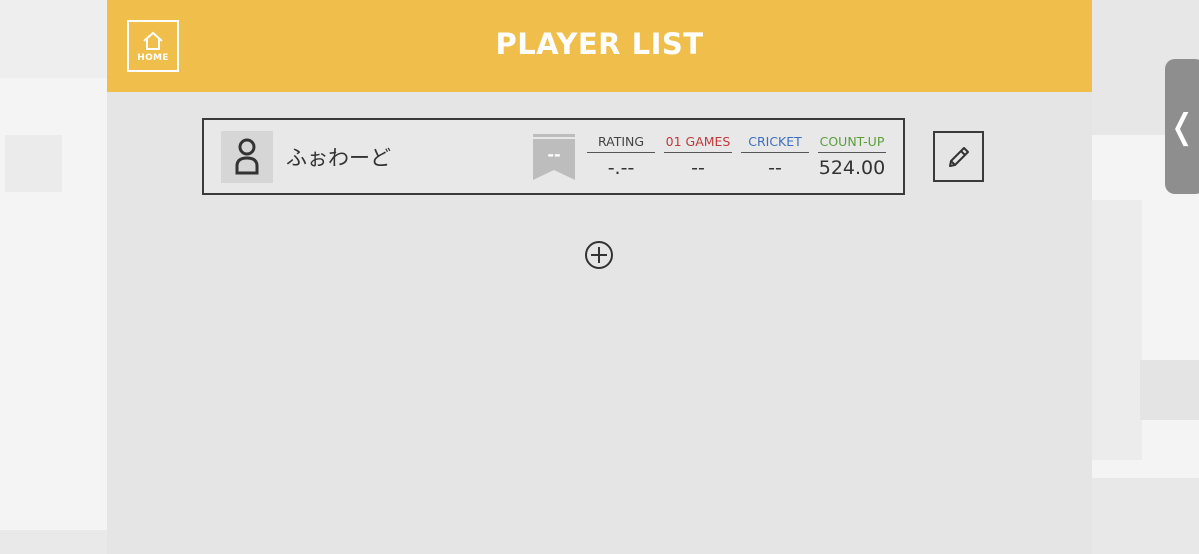 This screenshot has height=554, width=1199. I want to click on header-bar: PLAYER LIST HOME, so click(599, 46).